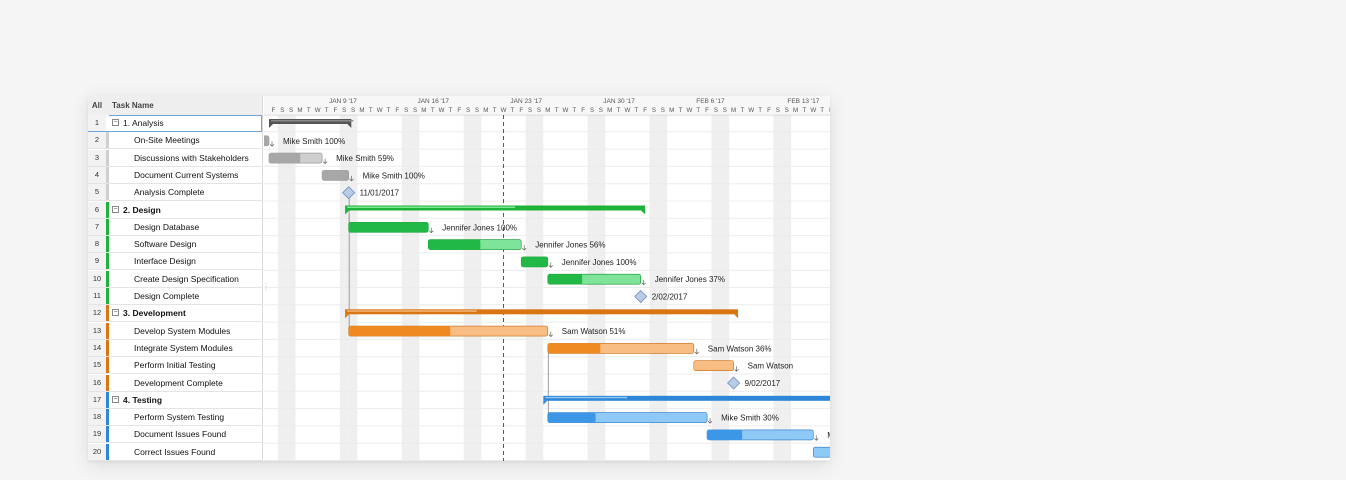  What do you see at coordinates (97, 105) in the screenshot?
I see `select-all-header: All` at bounding box center [97, 105].